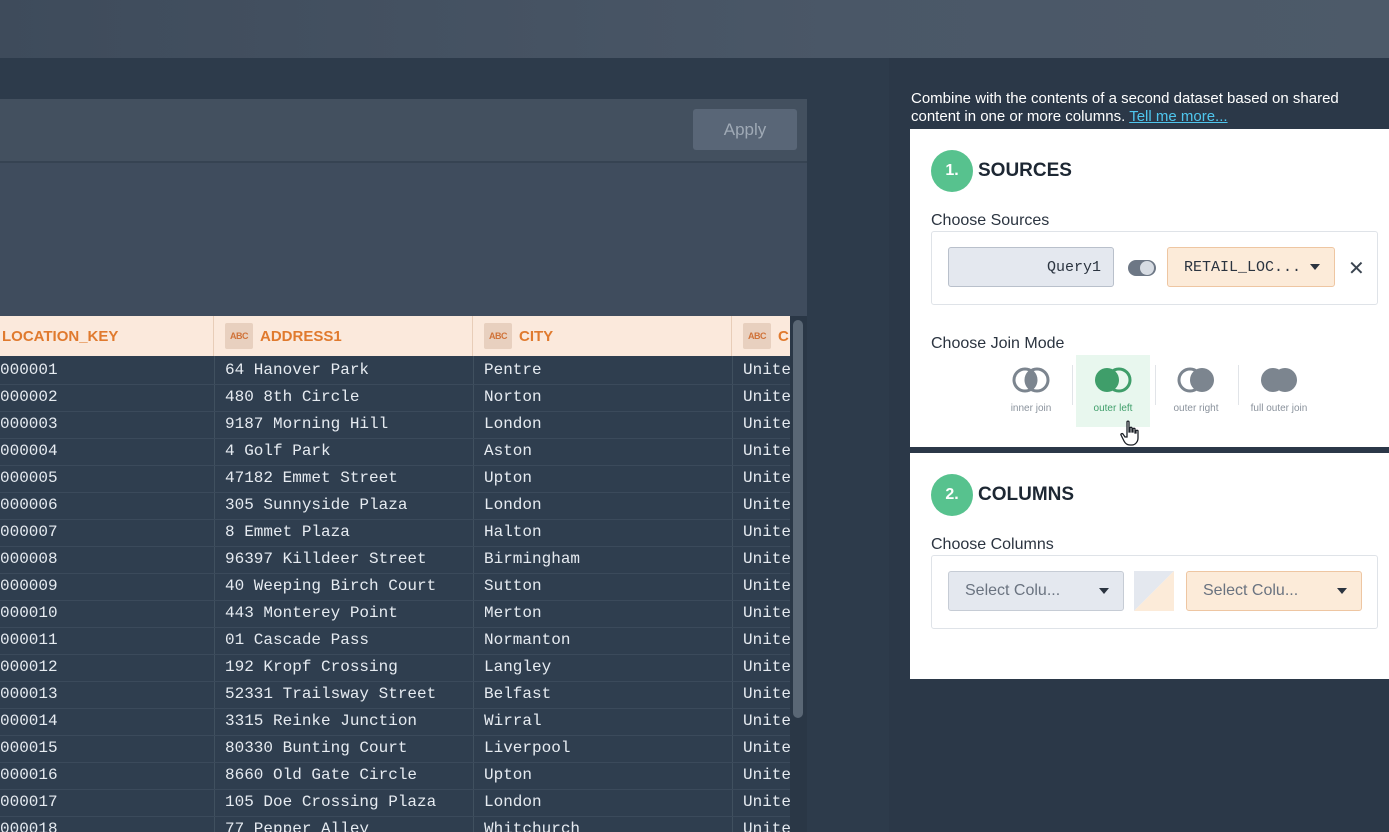 Image resolution: width=1389 pixels, height=832 pixels. I want to click on cell-address1: 3315 Reinke Junction, so click(321, 721).